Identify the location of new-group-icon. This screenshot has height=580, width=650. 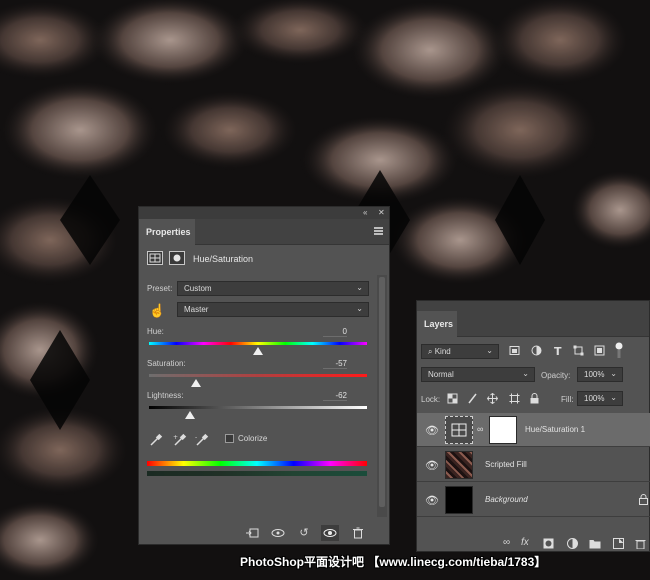
(595, 543).